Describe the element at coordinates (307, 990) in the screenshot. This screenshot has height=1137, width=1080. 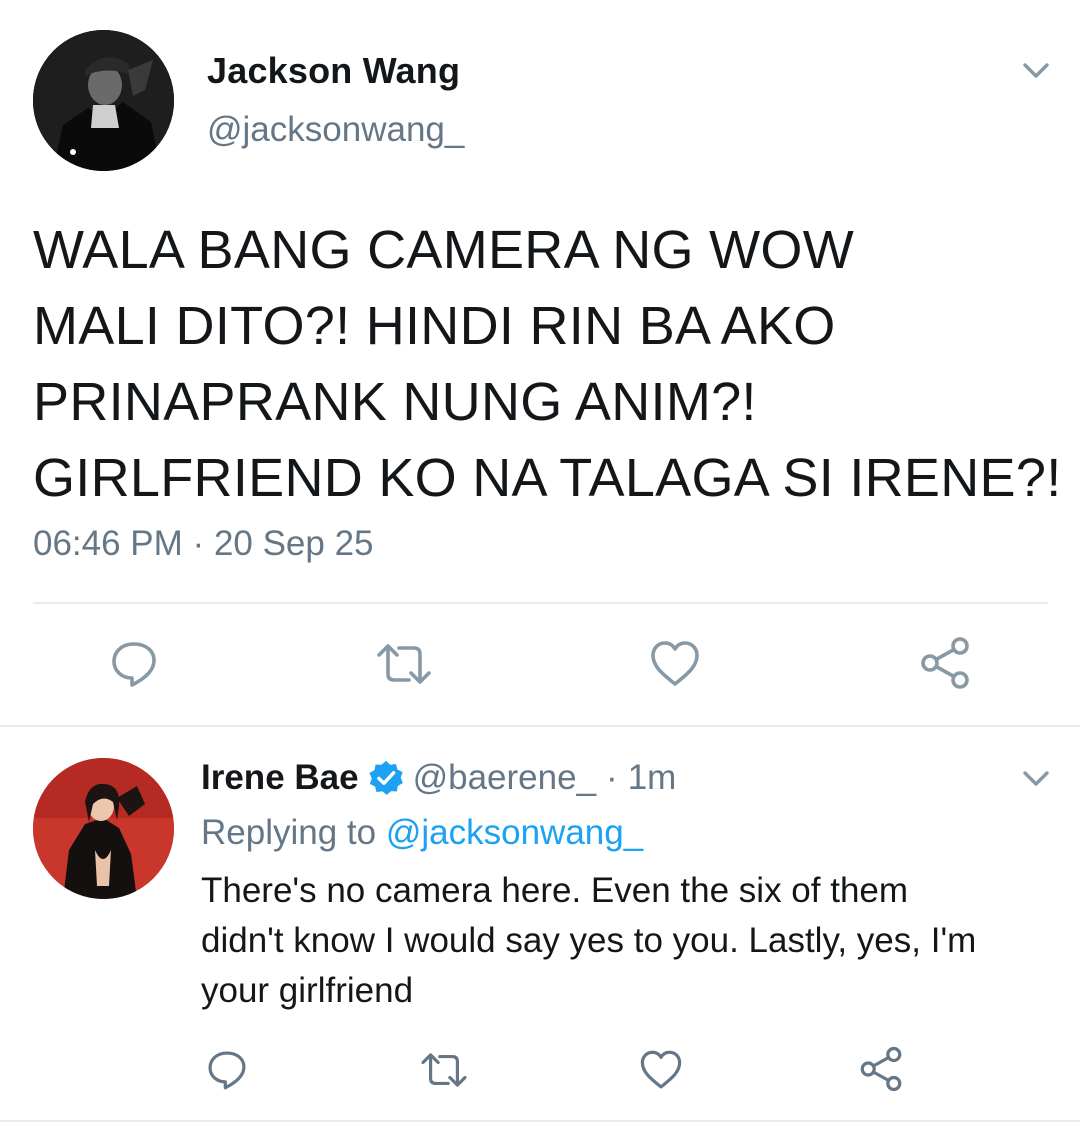
I see `tweet-text-line: your girlfriend` at that location.